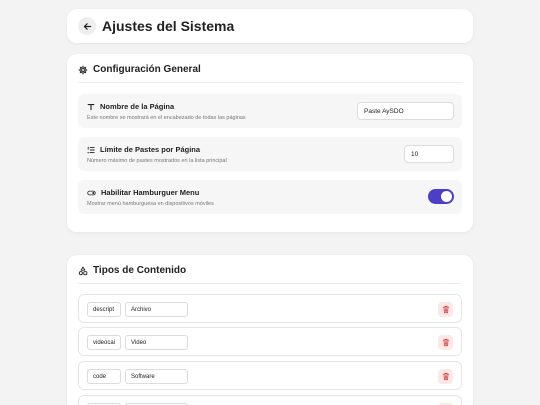 The image size is (540, 405). What do you see at coordinates (405, 111) in the screenshot?
I see `page-name-input: Paste AySDO` at bounding box center [405, 111].